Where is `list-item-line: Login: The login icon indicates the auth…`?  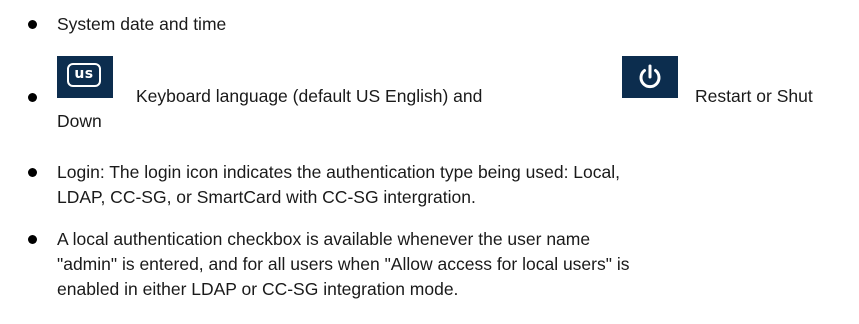 list-item-line: Login: The login icon indicates the auth… is located at coordinates (338, 172).